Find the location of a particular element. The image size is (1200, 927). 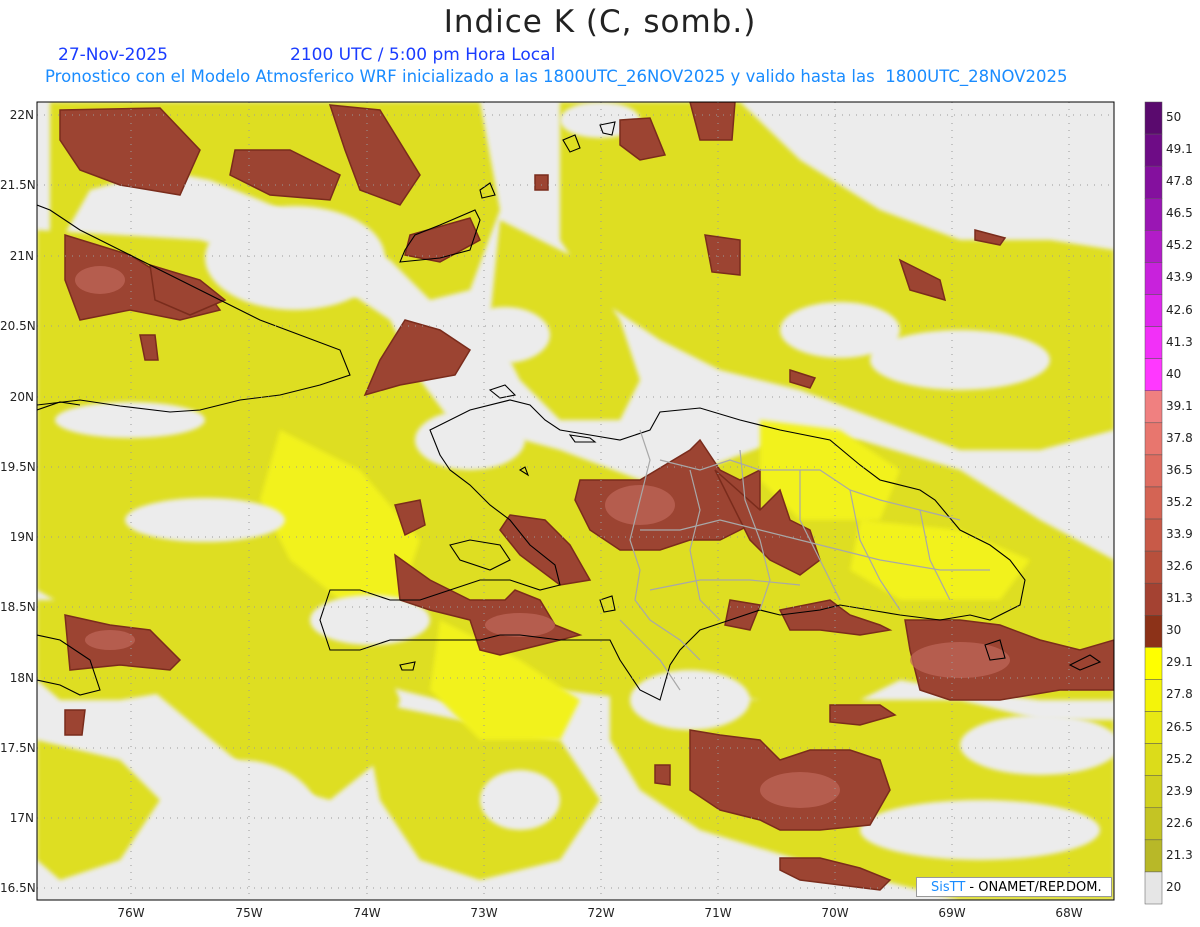

lon-label: 69W is located at coordinates (952, 913).